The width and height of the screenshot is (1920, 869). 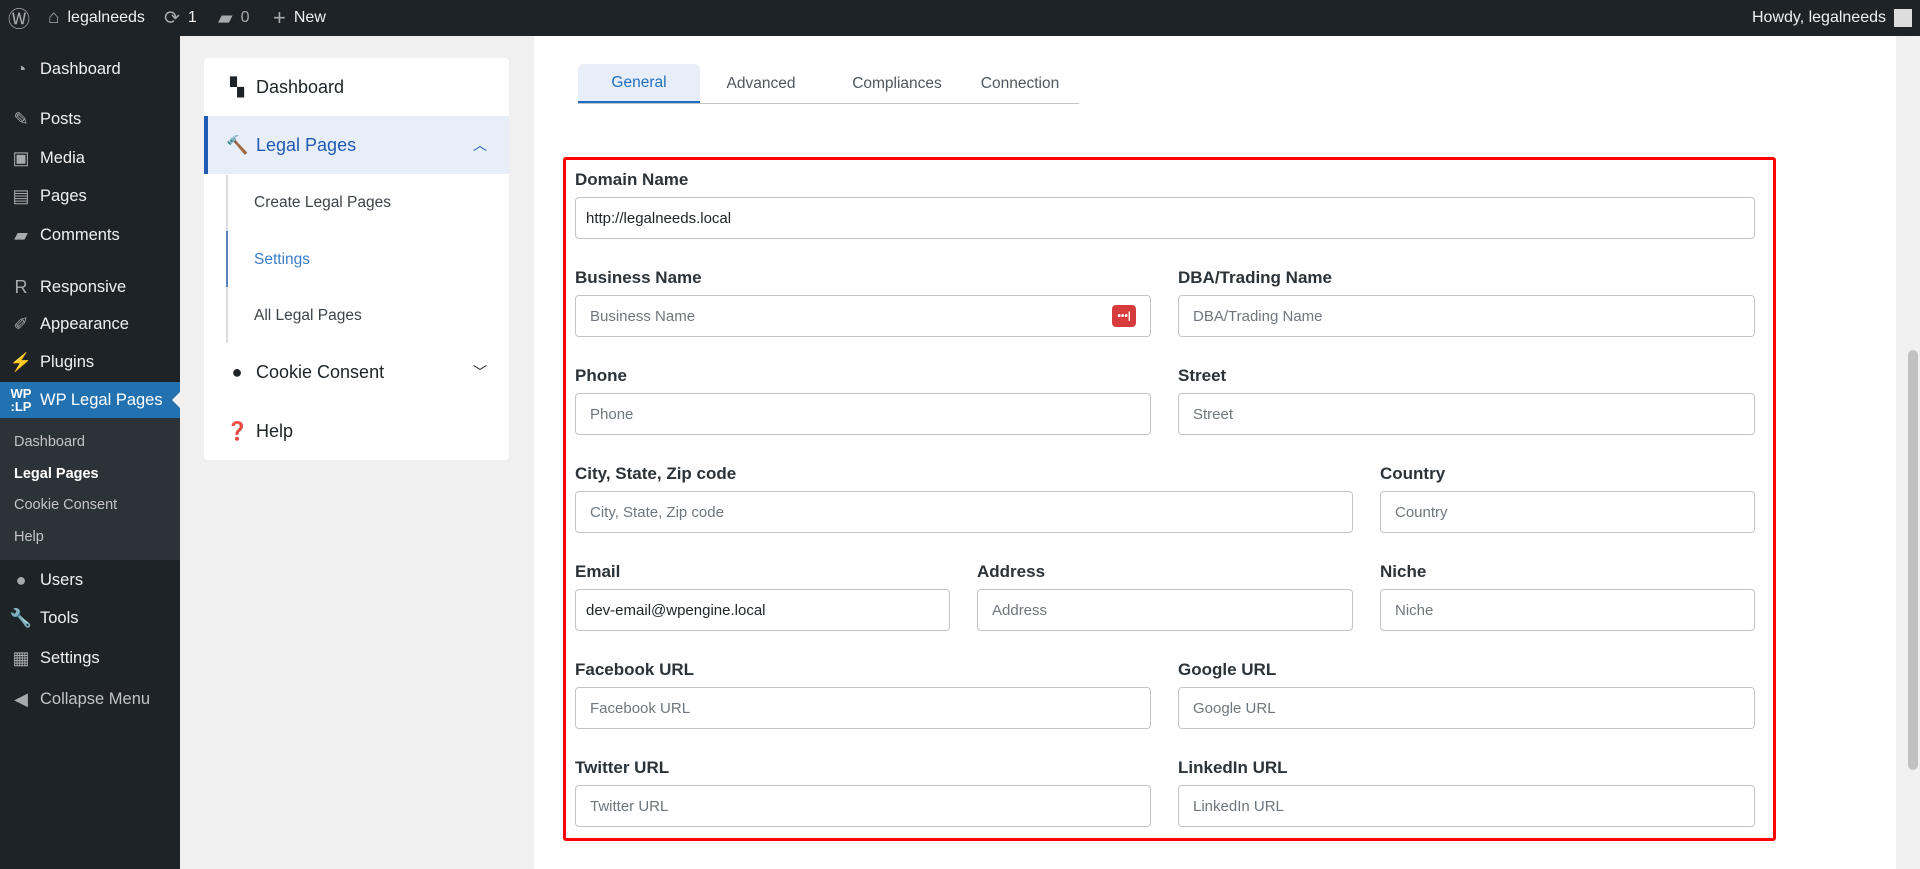 What do you see at coordinates (1567, 610) in the screenshot?
I see `niche-input` at bounding box center [1567, 610].